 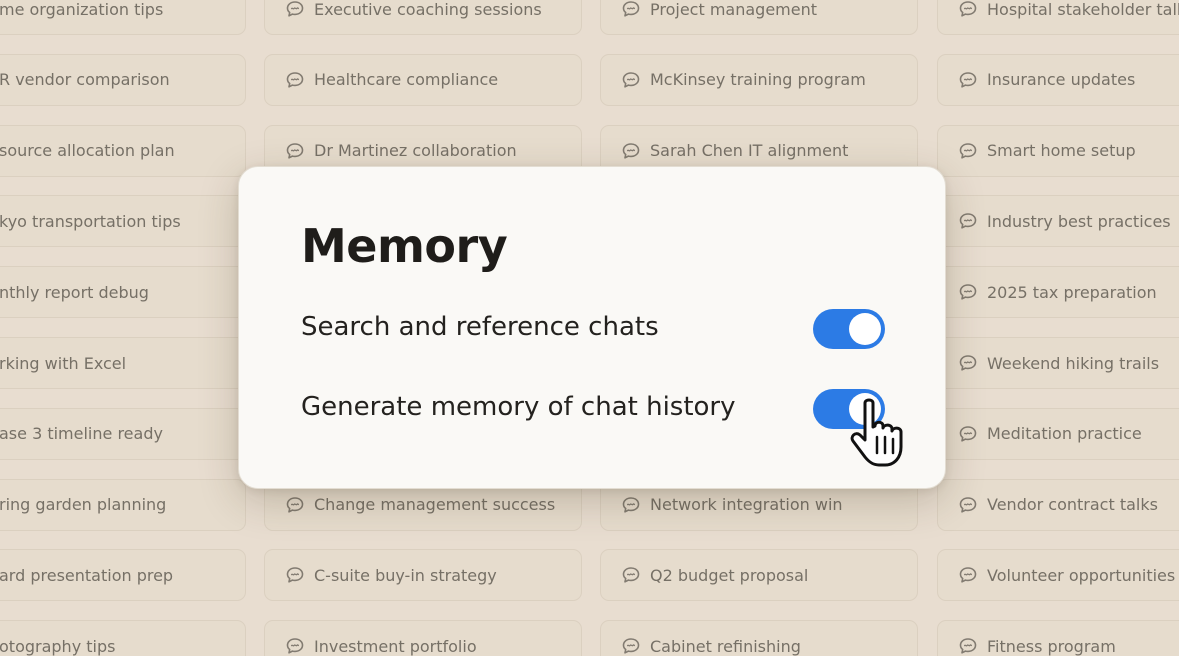 I want to click on search-reference-chats-label: Search and reference chats, so click(x=480, y=327).